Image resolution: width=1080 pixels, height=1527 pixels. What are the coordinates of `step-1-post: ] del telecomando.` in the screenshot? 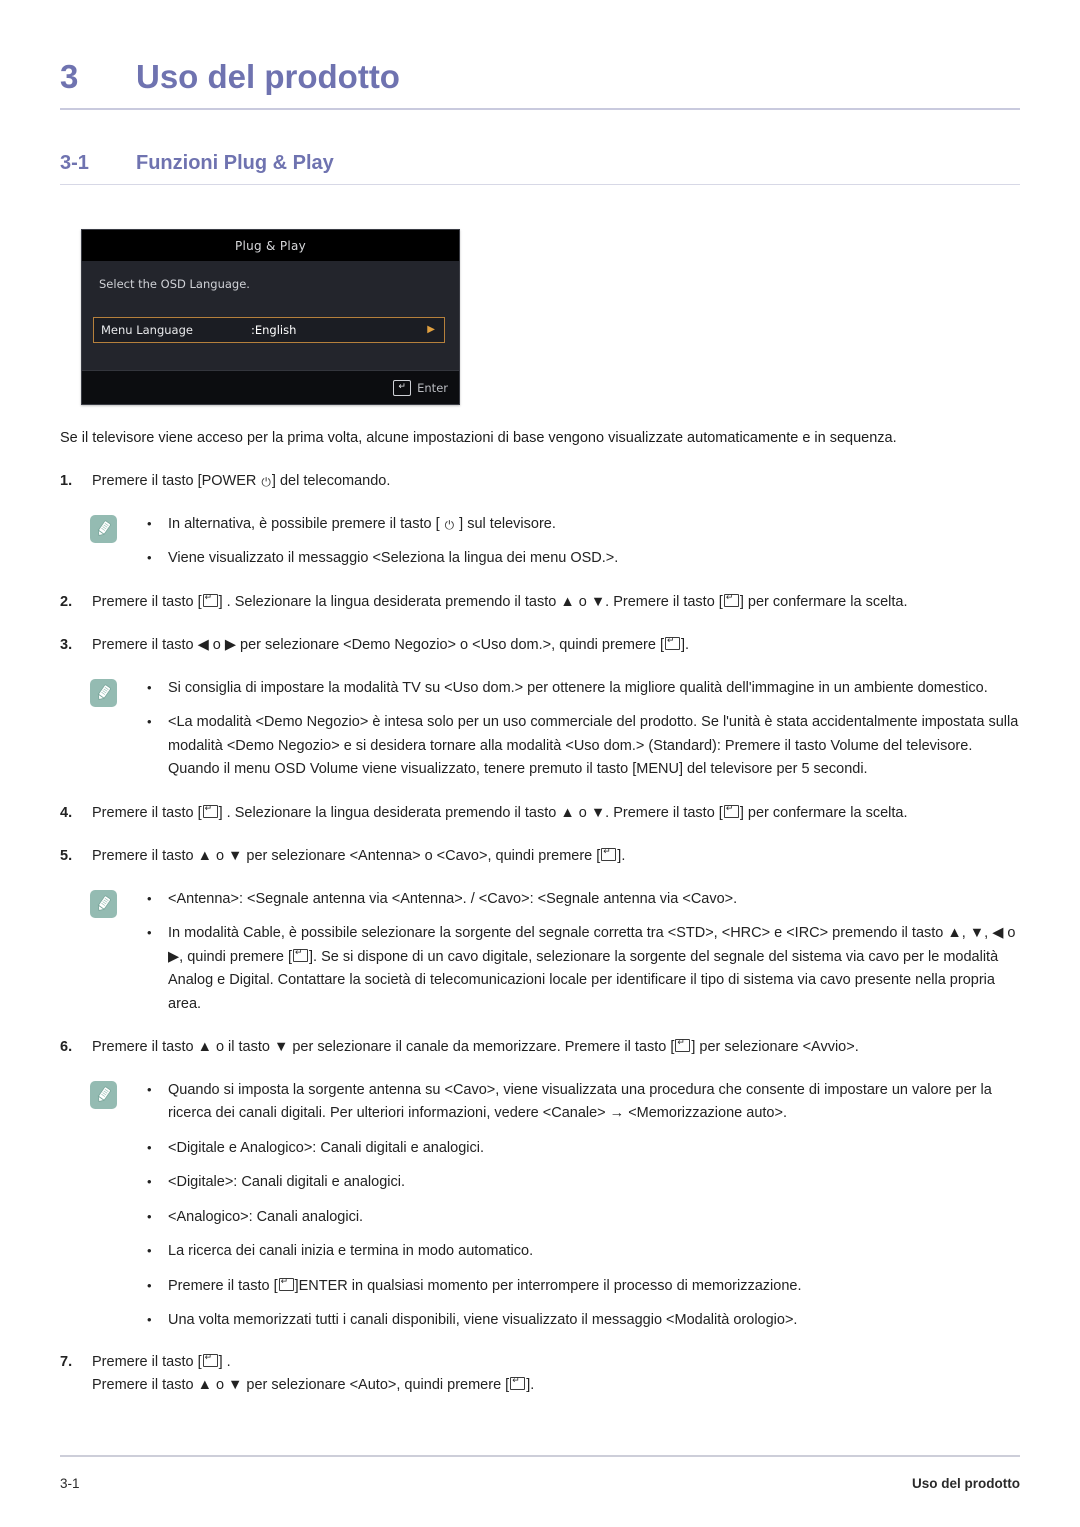 It's located at (331, 481).